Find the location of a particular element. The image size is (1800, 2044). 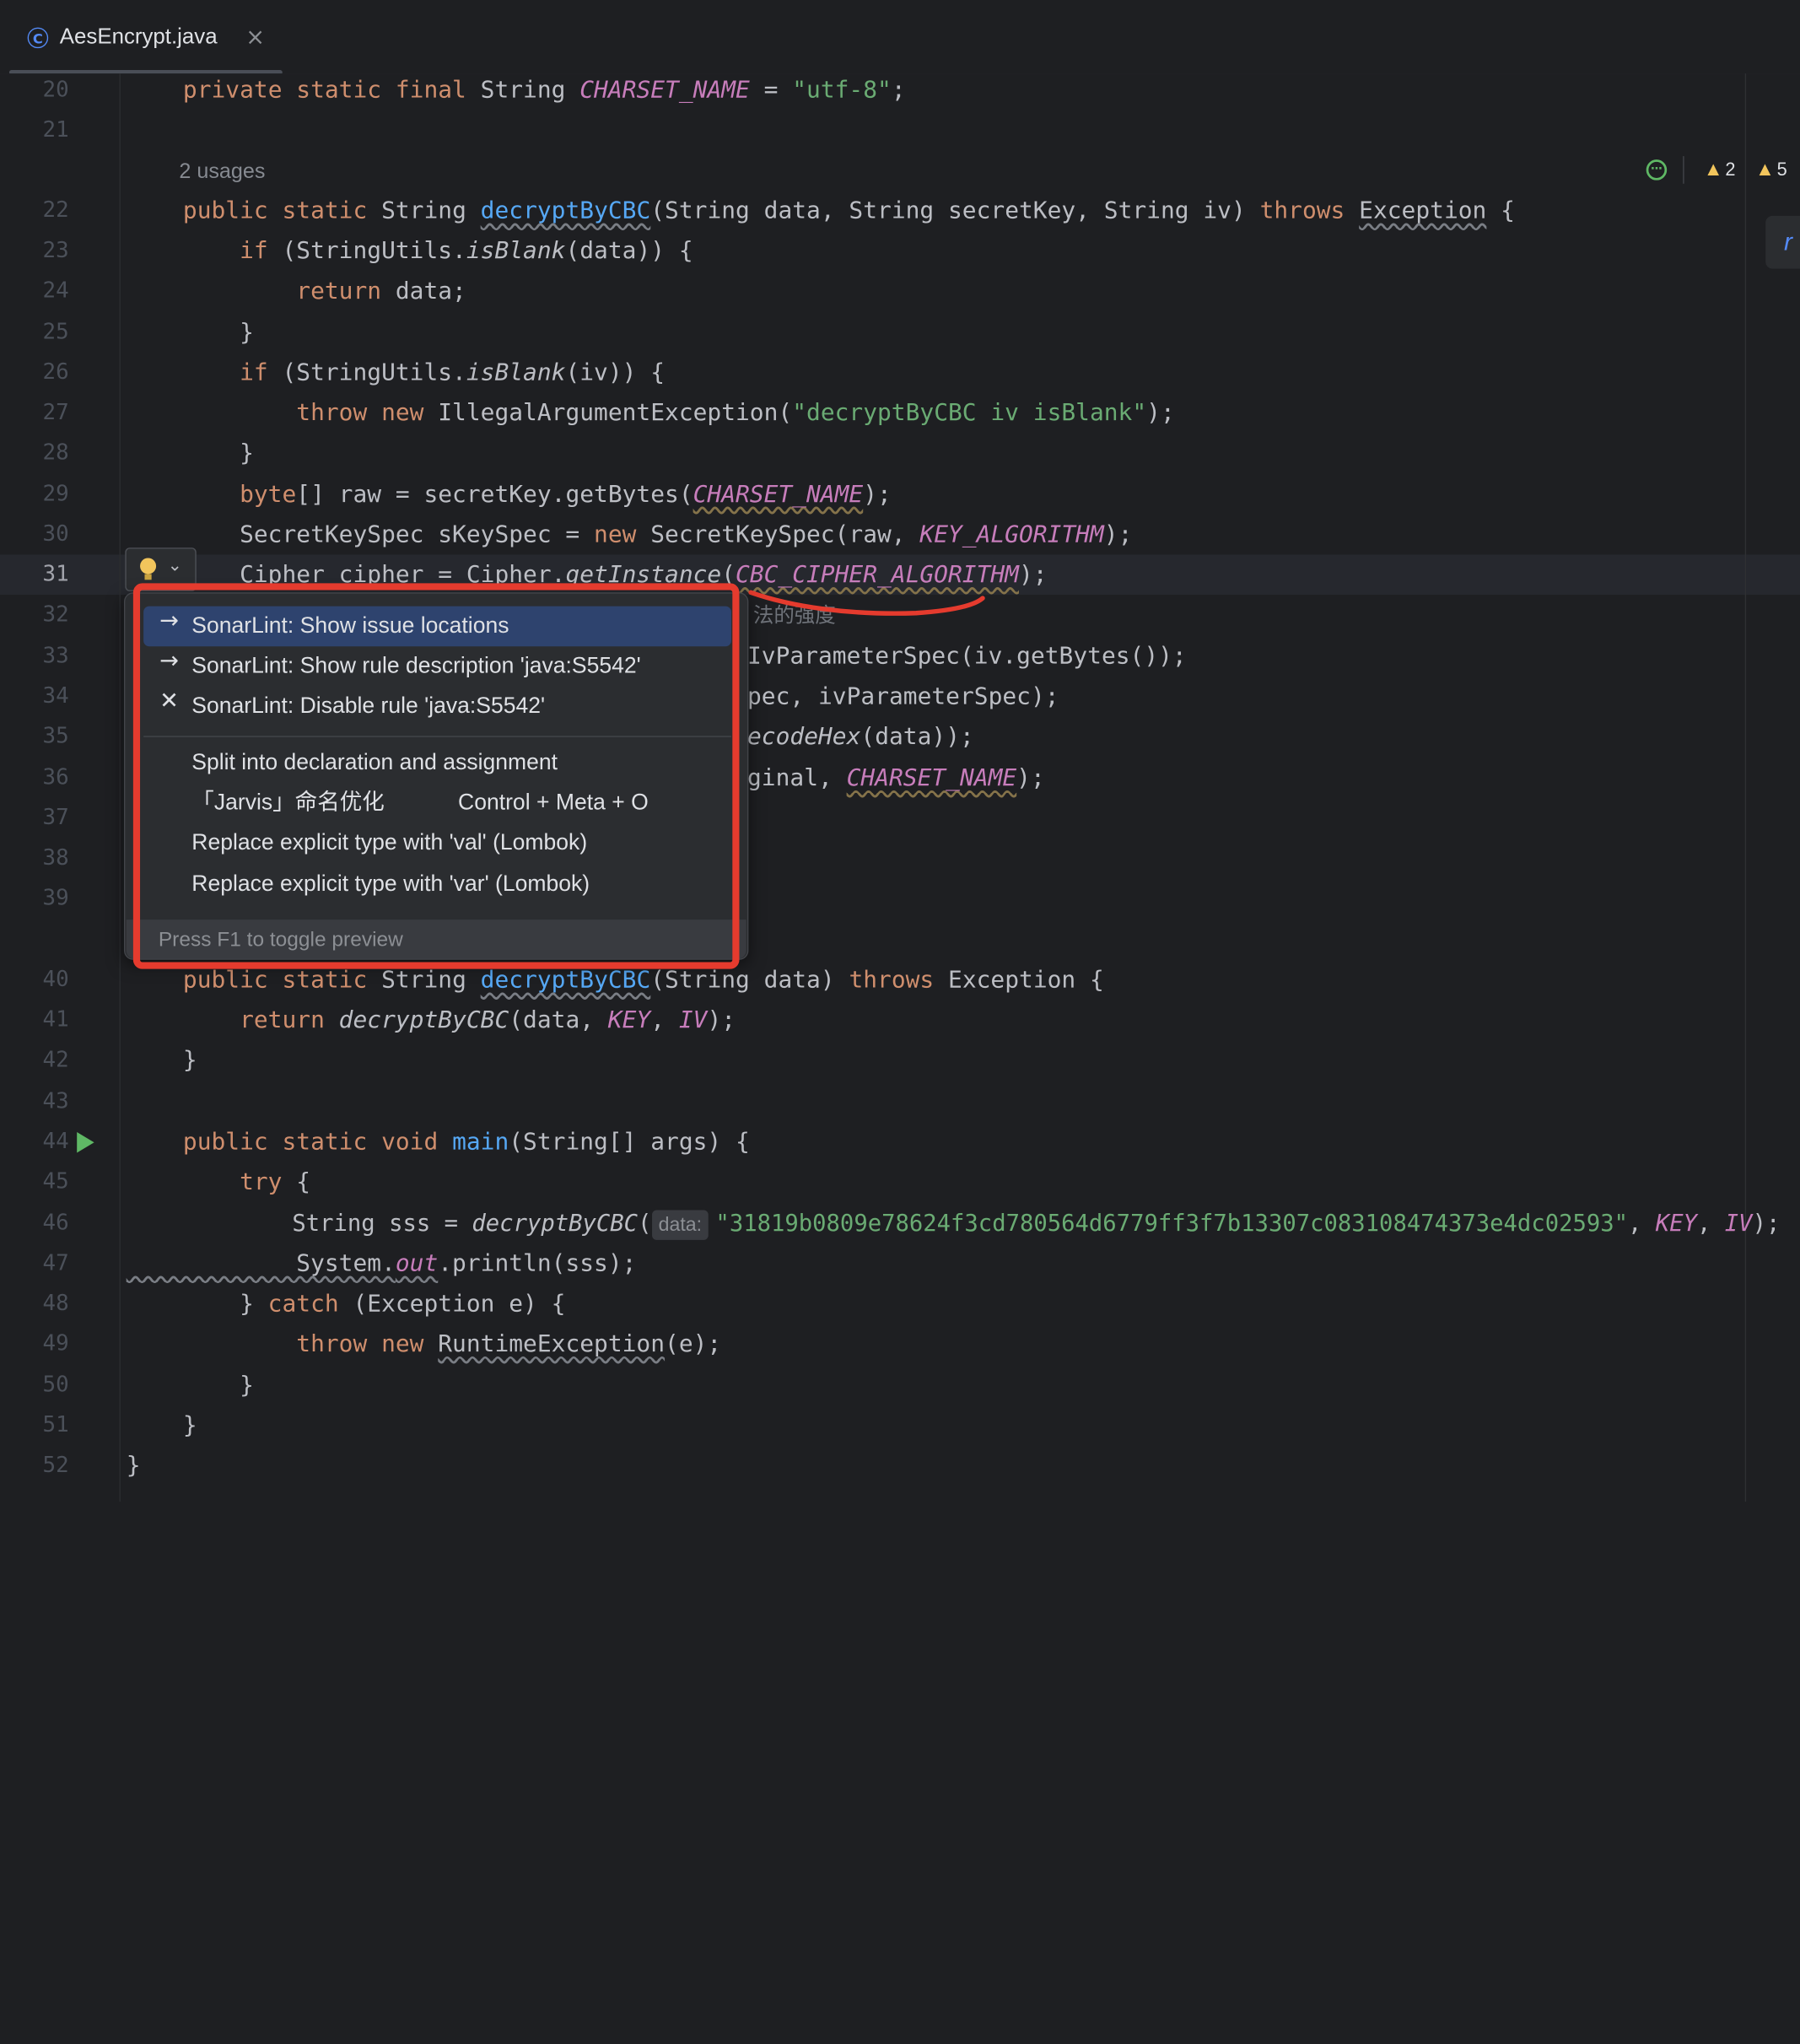

code-line-48: } catch (Exception e) { is located at coordinates (346, 1303).